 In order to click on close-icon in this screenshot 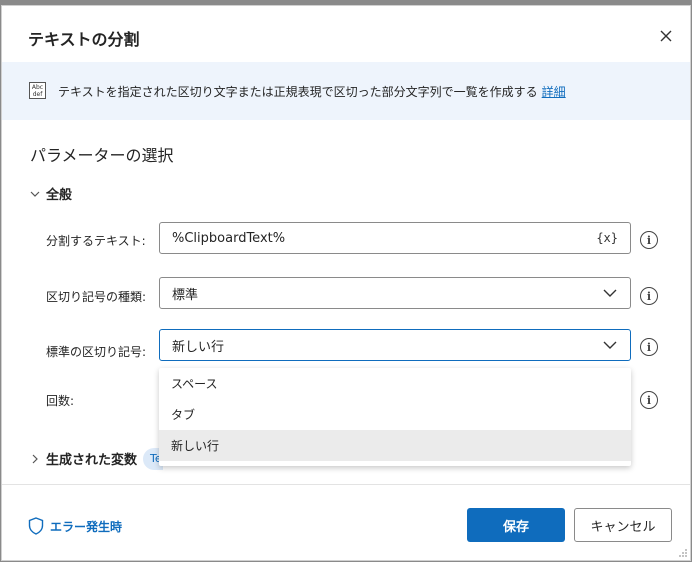, I will do `click(666, 36)`.